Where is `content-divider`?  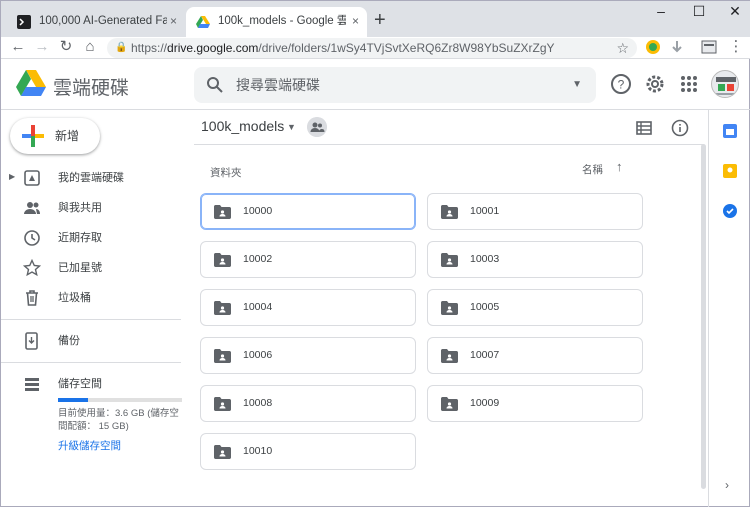 content-divider is located at coordinates (449, 144).